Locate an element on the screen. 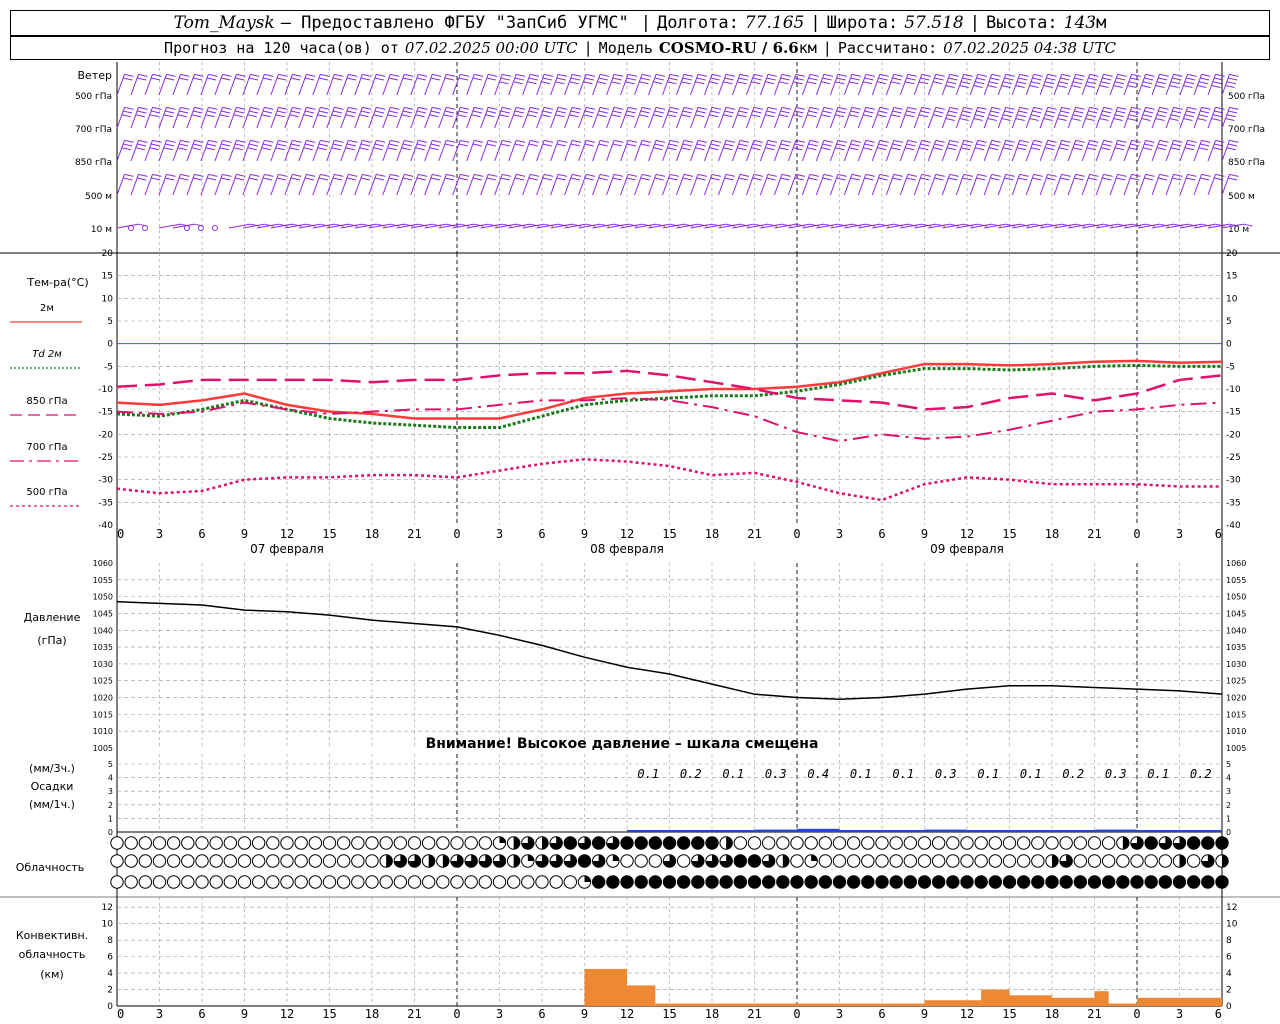  hour-tick-label: 18 is located at coordinates (1052, 534).